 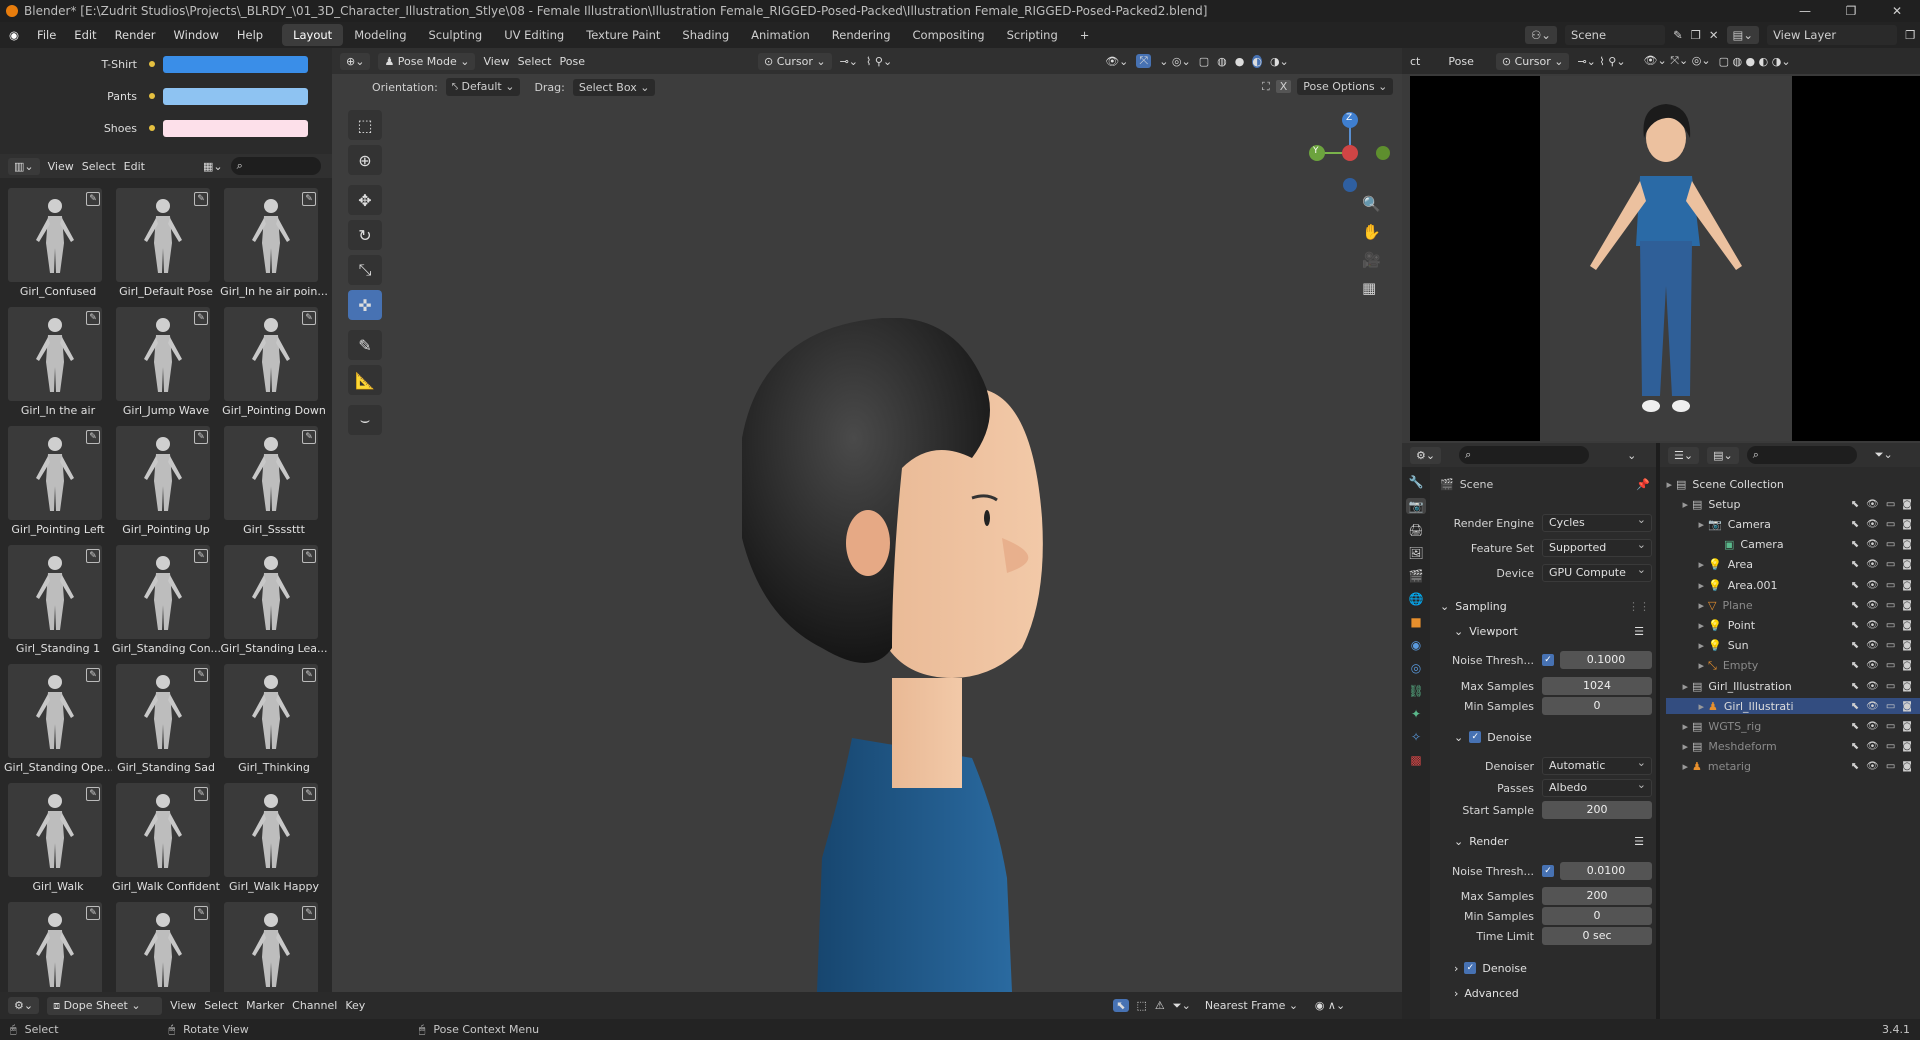 I want to click on pose-asset-tile: ✎ Girl_Walk Confident, so click(x=166, y=839).